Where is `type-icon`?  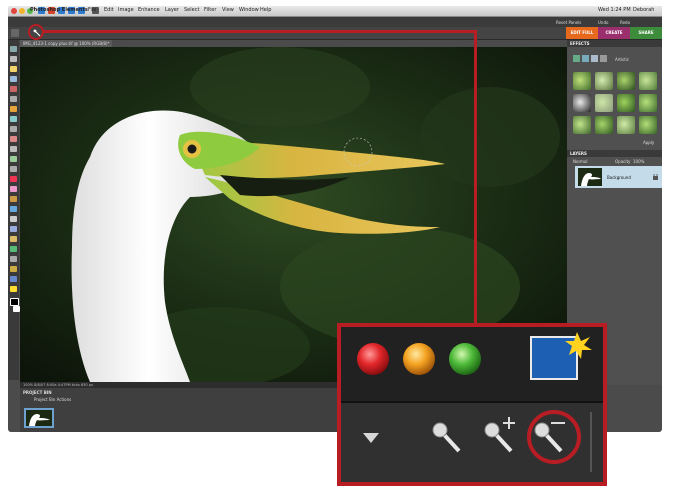 type-icon is located at coordinates (13, 119).